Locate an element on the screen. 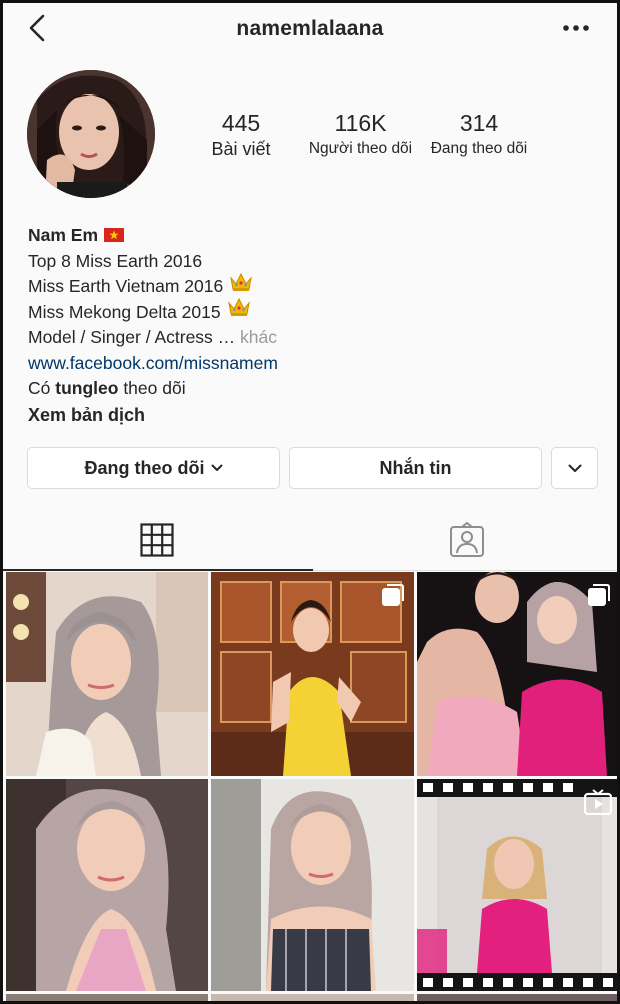 The image size is (620, 1004). followed-prefix: Có is located at coordinates (39, 388).